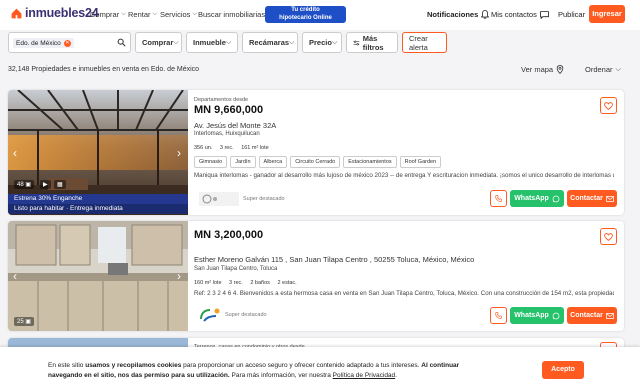  Describe the element at coordinates (236, 269) in the screenshot. I see `listing-location: San Juan Tilapa Centro, Toluca` at that location.